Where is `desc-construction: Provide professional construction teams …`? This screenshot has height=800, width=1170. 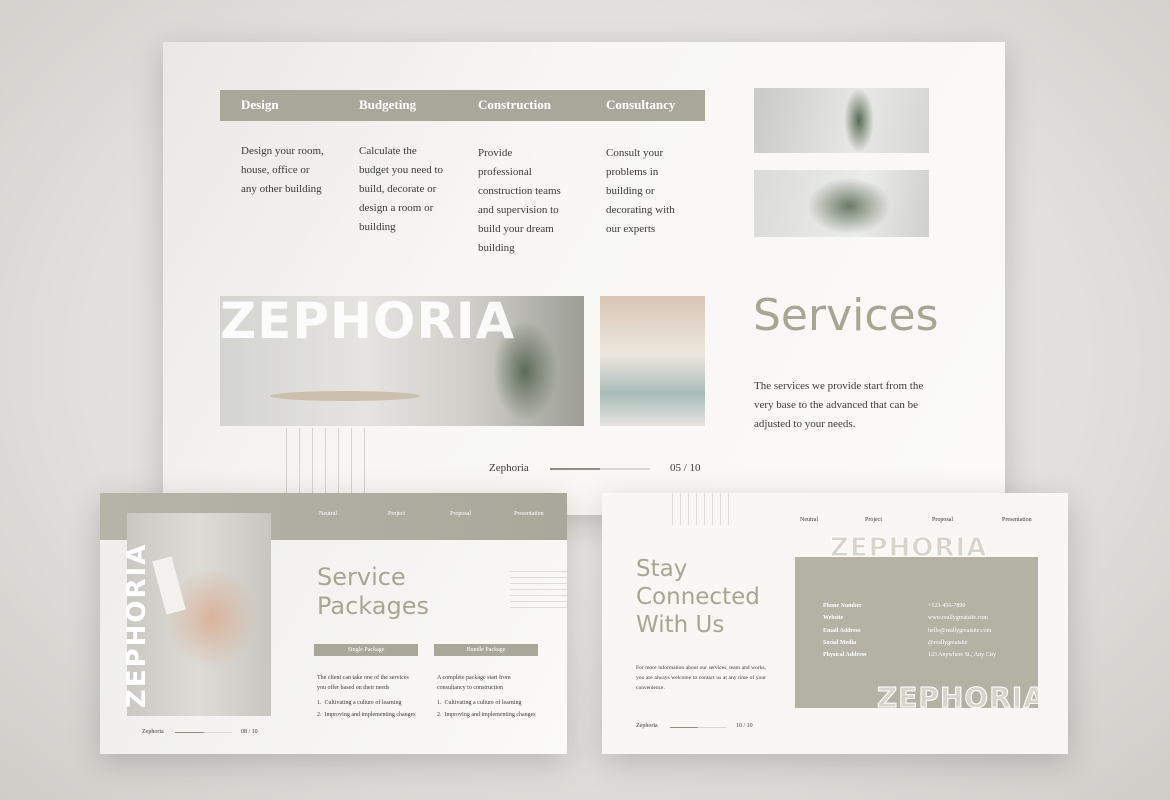 desc-construction: Provide professional construction teams … is located at coordinates (519, 200).